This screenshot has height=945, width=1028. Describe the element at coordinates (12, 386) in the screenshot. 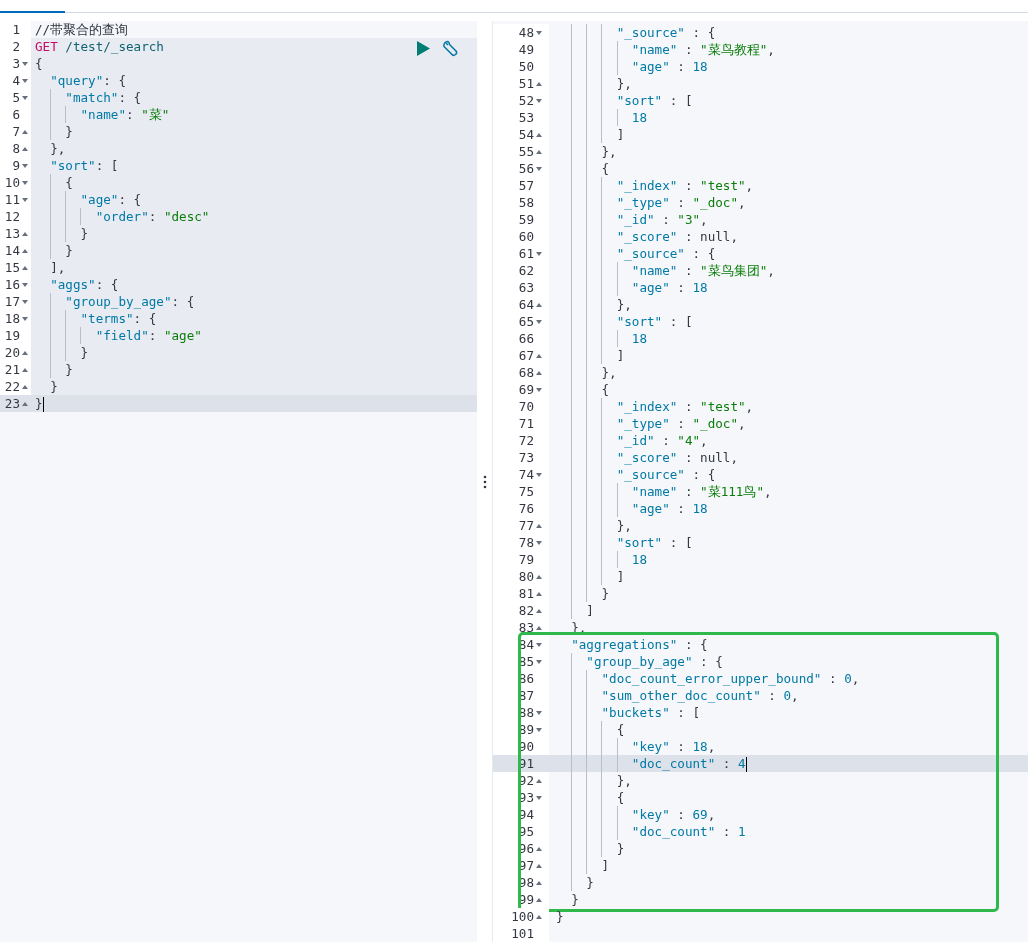

I see `line-number: 22` at that location.